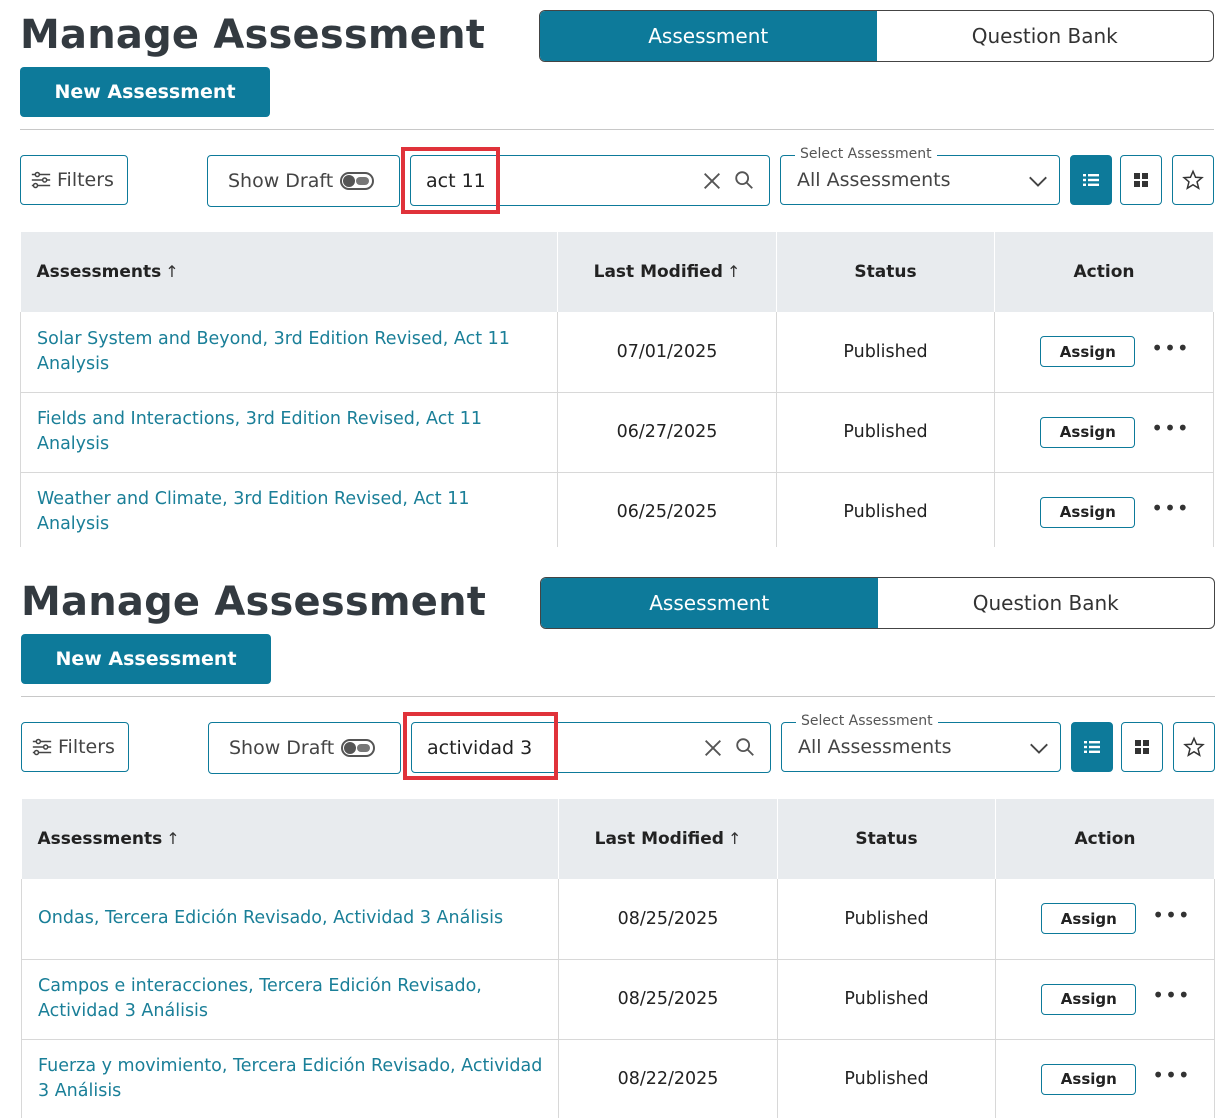 The width and height of the screenshot is (1227, 1118). Describe the element at coordinates (667, 509) in the screenshot. I see `last-modified-cell: 06/25/2025` at that location.